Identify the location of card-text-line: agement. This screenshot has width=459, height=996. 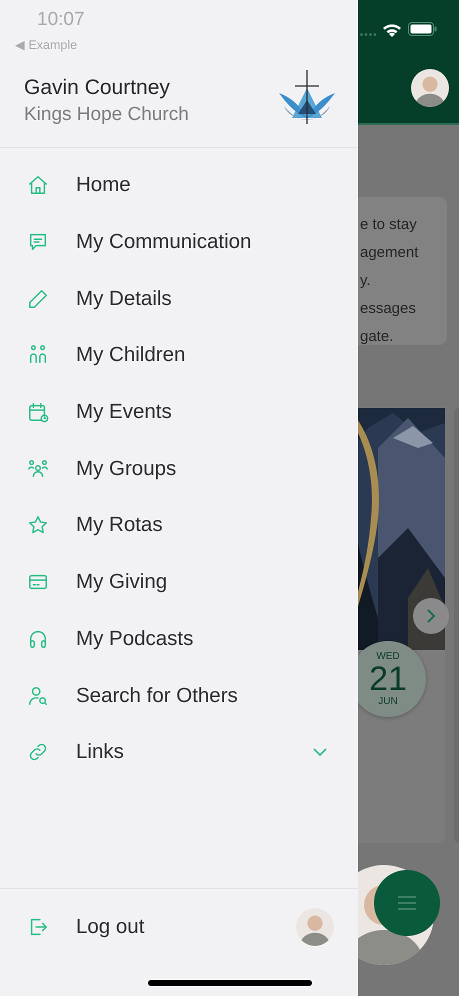
(390, 253).